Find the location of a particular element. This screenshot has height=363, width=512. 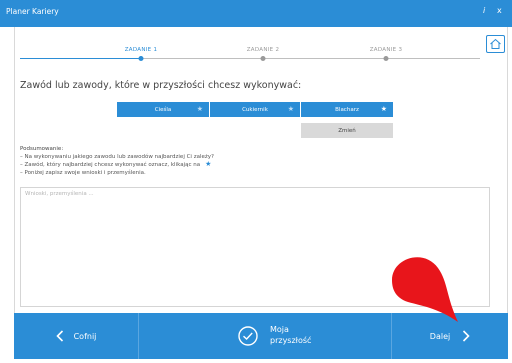

home-icon is located at coordinates (495, 43).